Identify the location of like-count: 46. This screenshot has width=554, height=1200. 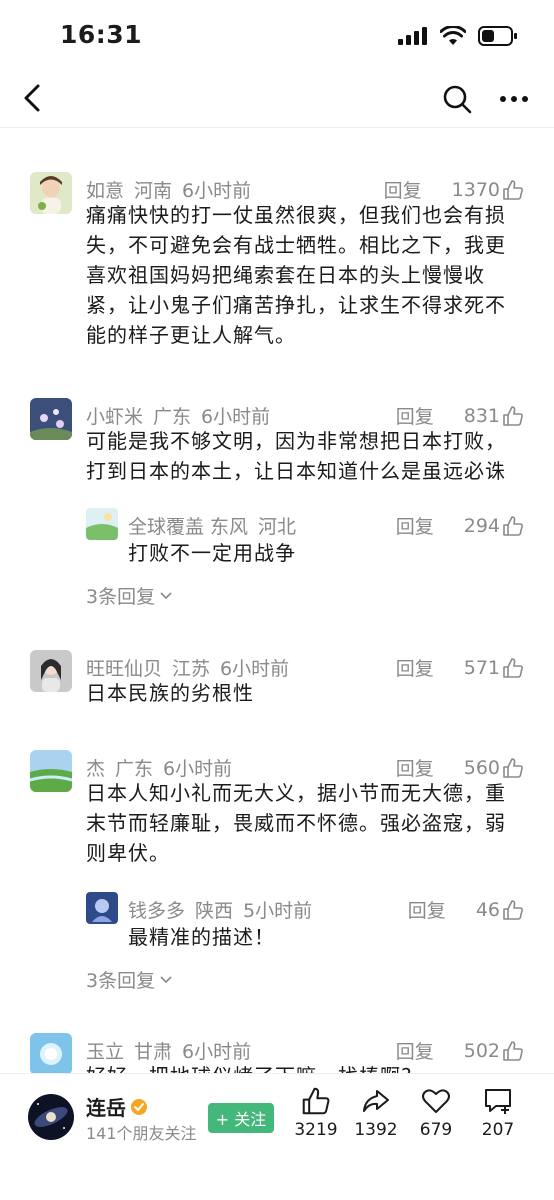
(487, 909).